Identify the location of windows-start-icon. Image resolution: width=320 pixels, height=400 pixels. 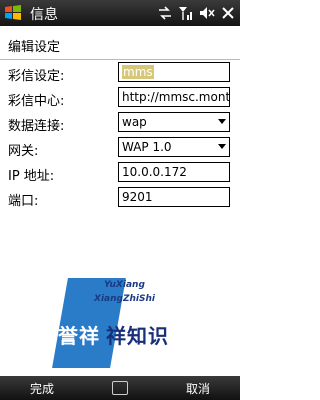
(13, 13).